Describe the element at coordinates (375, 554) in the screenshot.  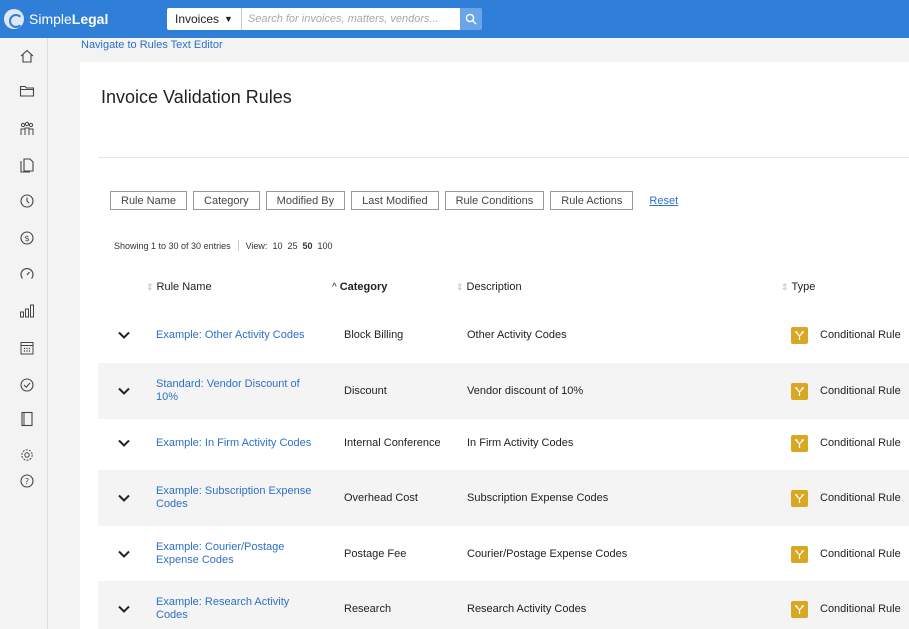
I see `rule-category: Postage Fee` at that location.